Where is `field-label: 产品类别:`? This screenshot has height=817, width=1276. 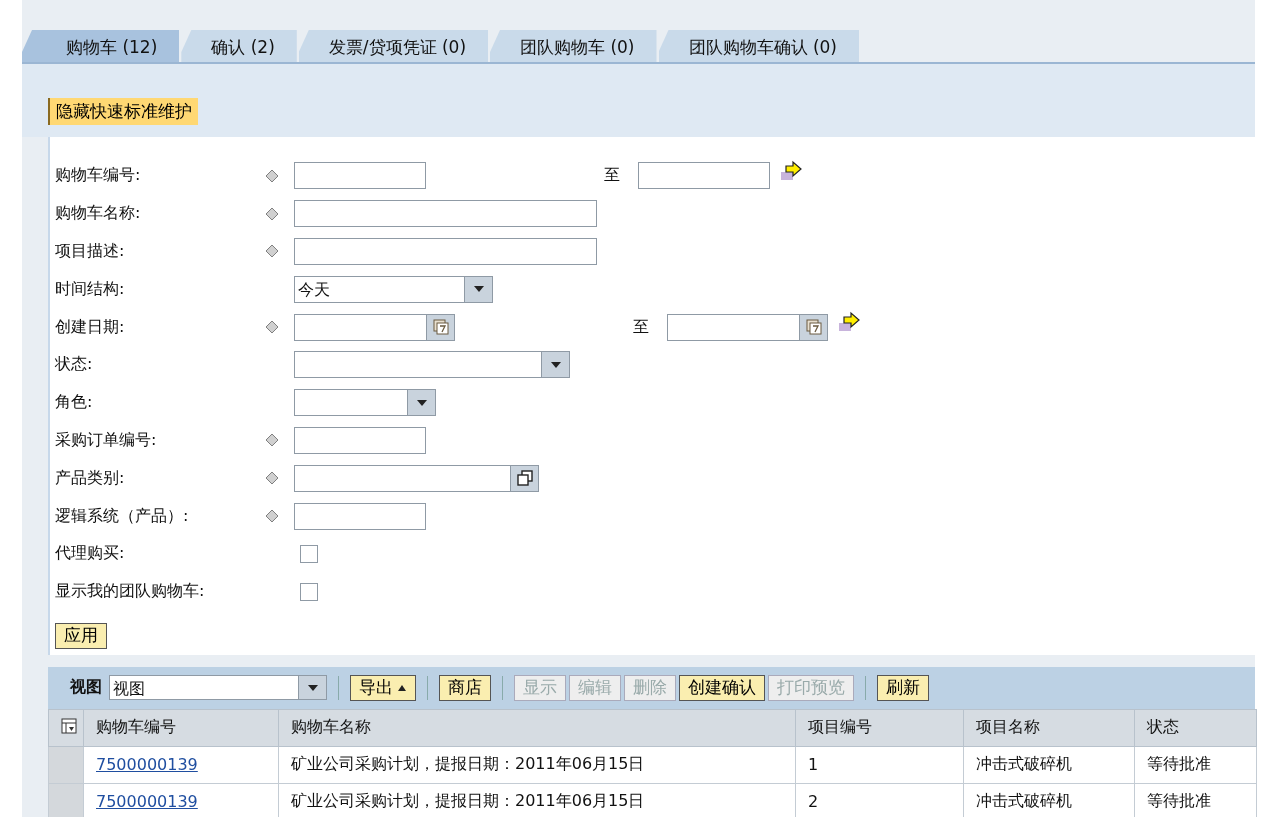 field-label: 产品类别: is located at coordinates (90, 478).